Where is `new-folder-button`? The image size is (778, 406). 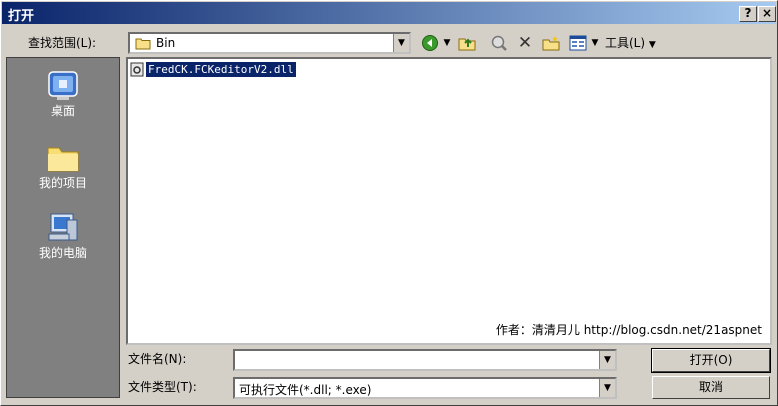
new-folder-button is located at coordinates (551, 43).